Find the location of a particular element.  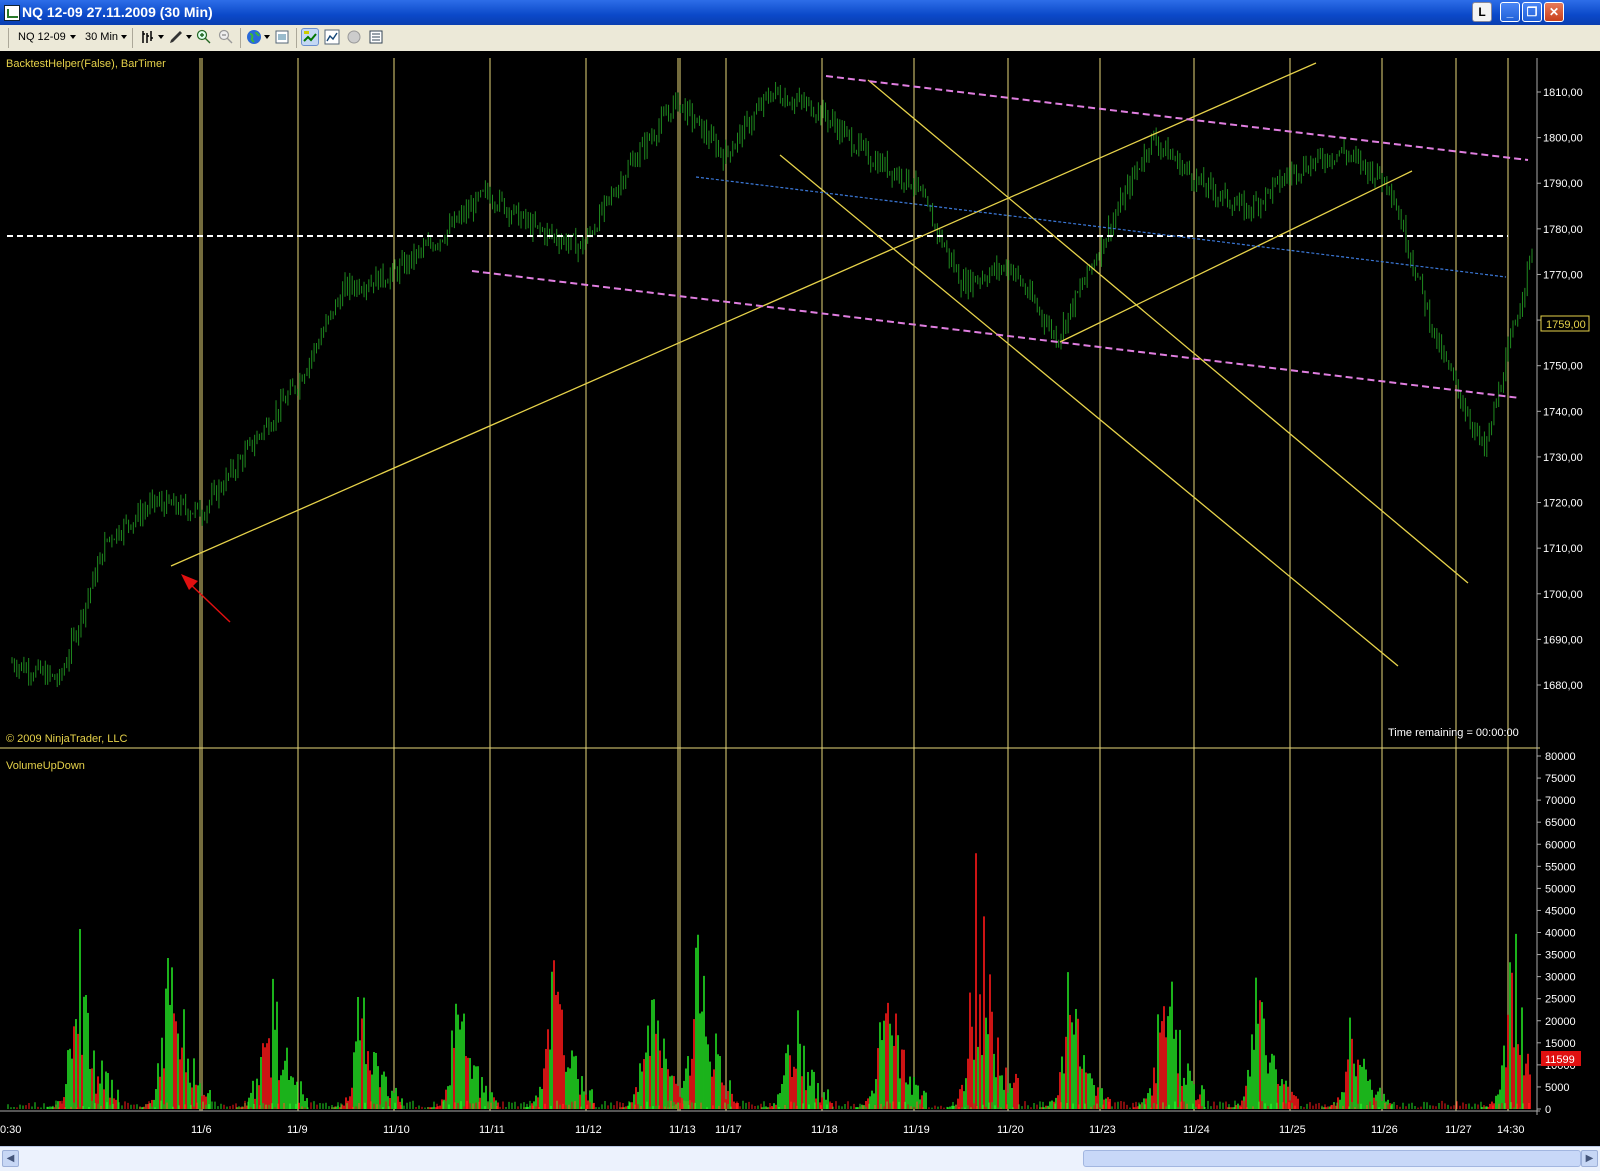

bar-type-icon is located at coordinates (148, 37).